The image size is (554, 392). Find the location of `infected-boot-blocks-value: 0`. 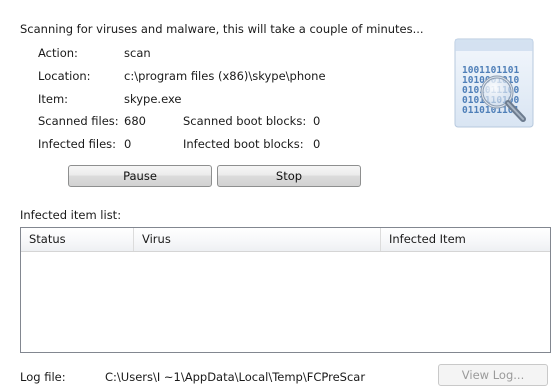

infected-boot-blocks-value: 0 is located at coordinates (317, 144).